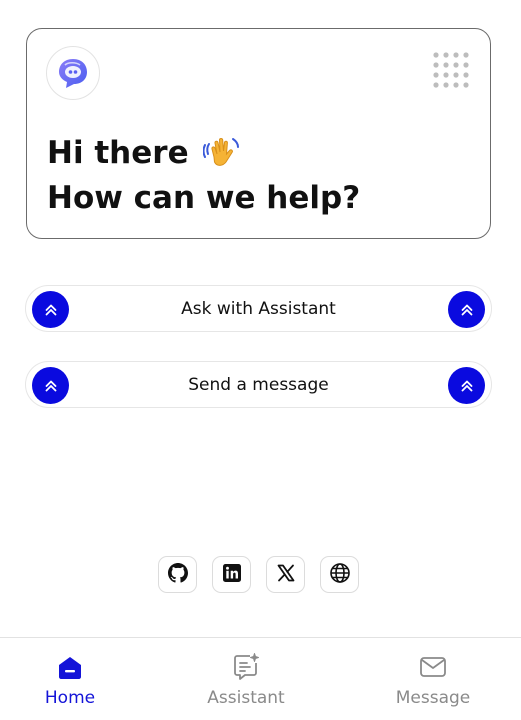 This screenshot has width=521, height=720. What do you see at coordinates (433, 698) in the screenshot?
I see `tab-message-label: Message` at bounding box center [433, 698].